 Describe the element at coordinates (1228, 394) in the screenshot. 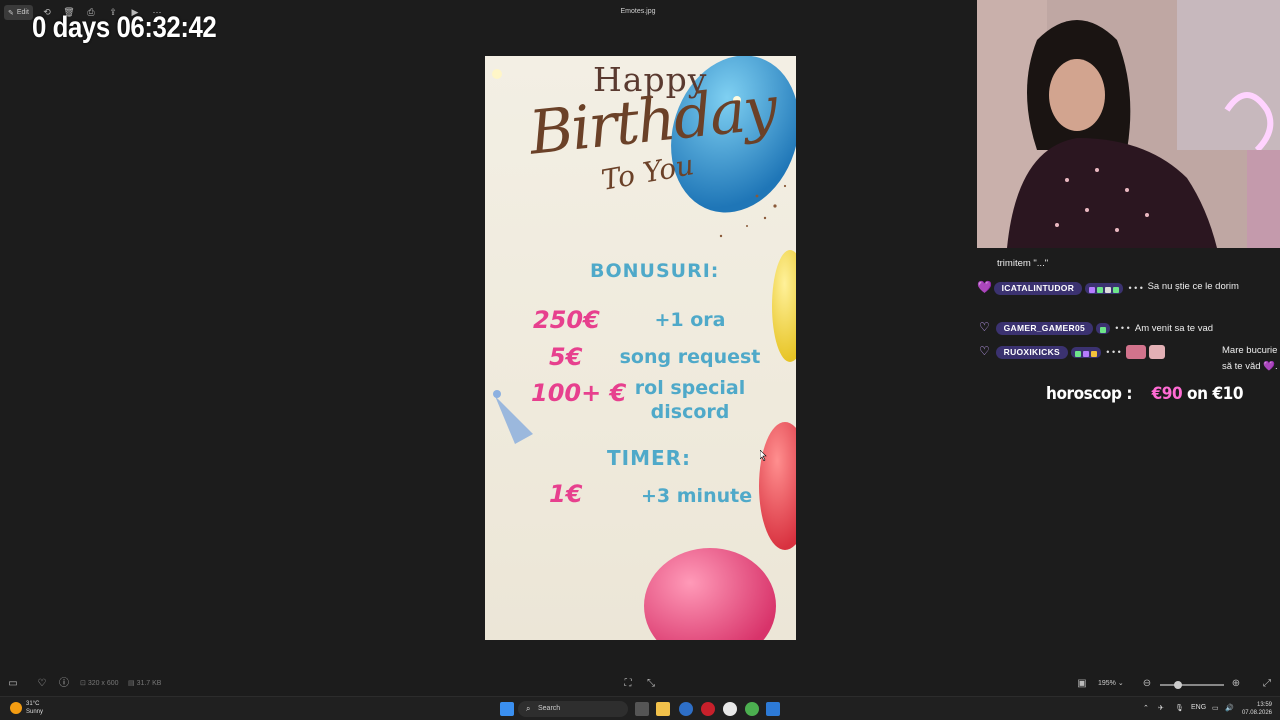

I see `horoscope-base: €10` at that location.